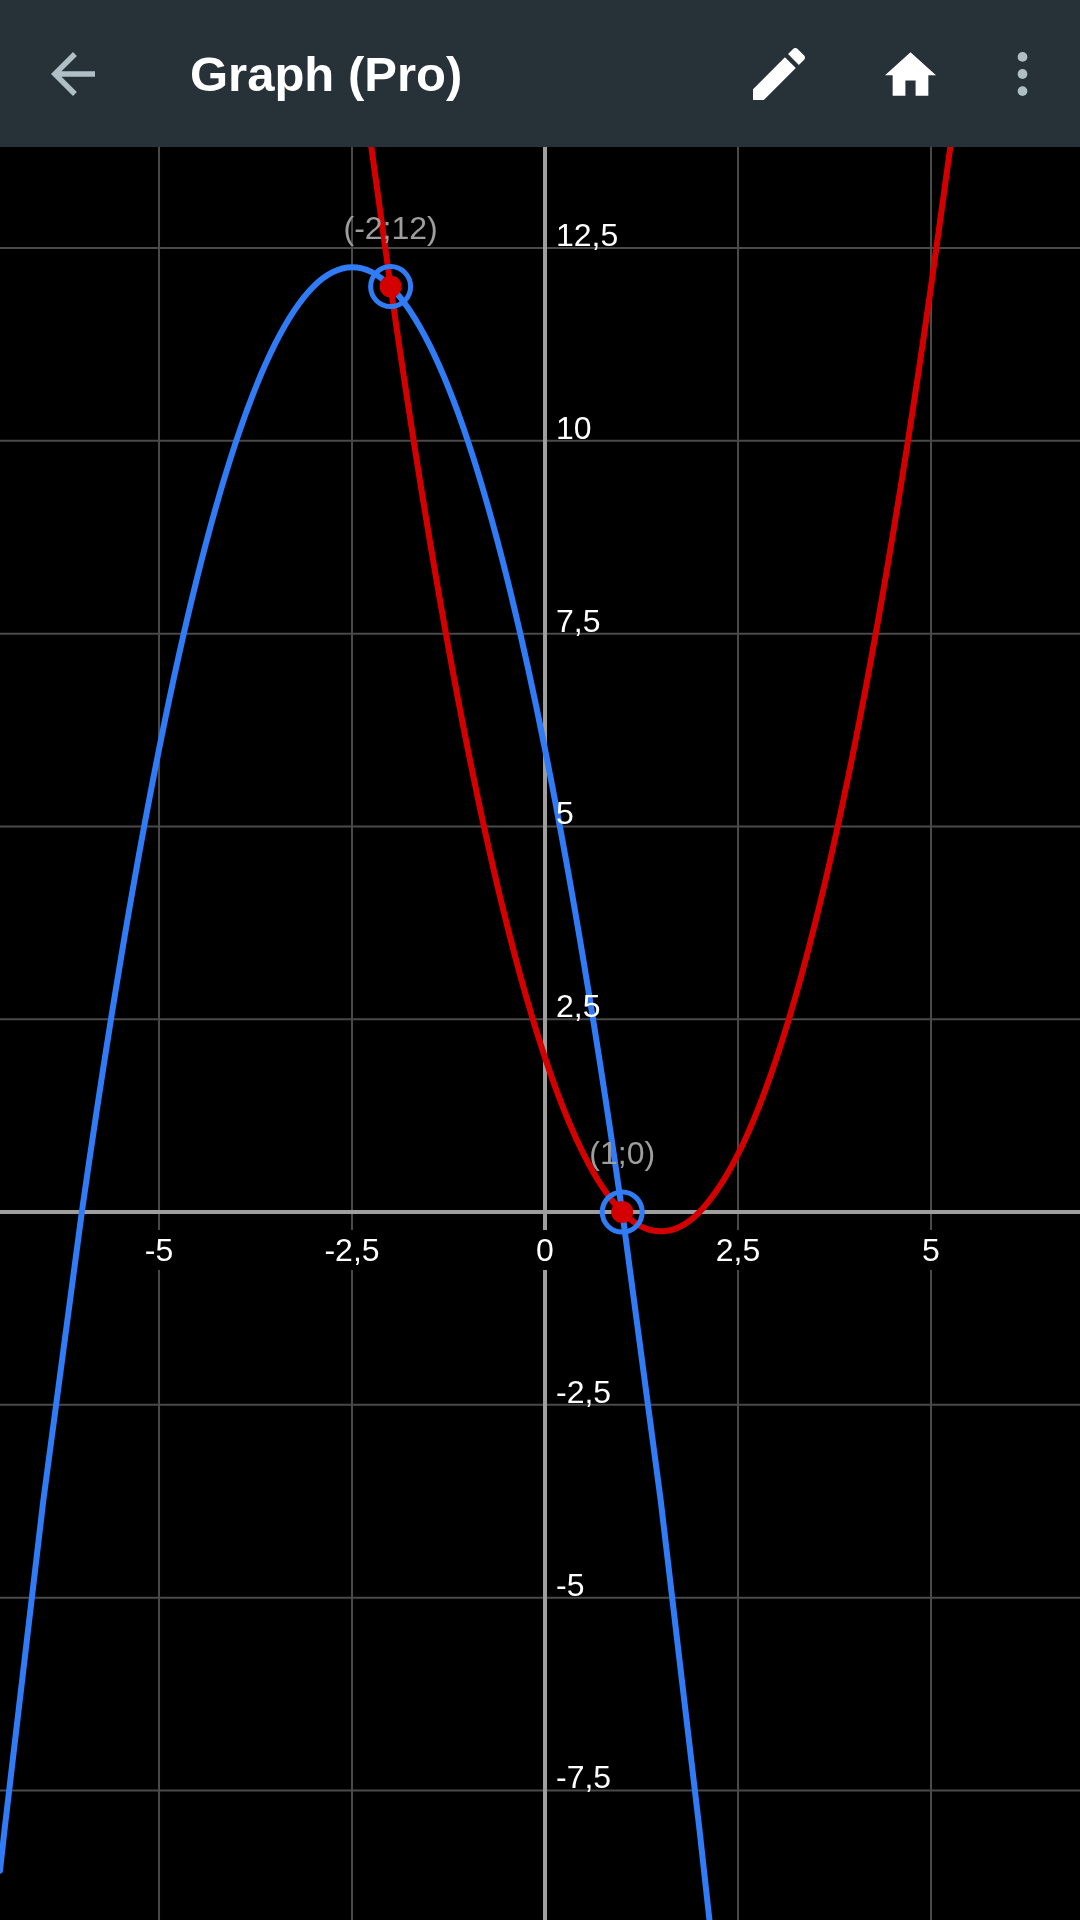 This screenshot has height=1920, width=1080. Describe the element at coordinates (584, 1391) in the screenshot. I see `y-tick-label: -2,5` at that location.